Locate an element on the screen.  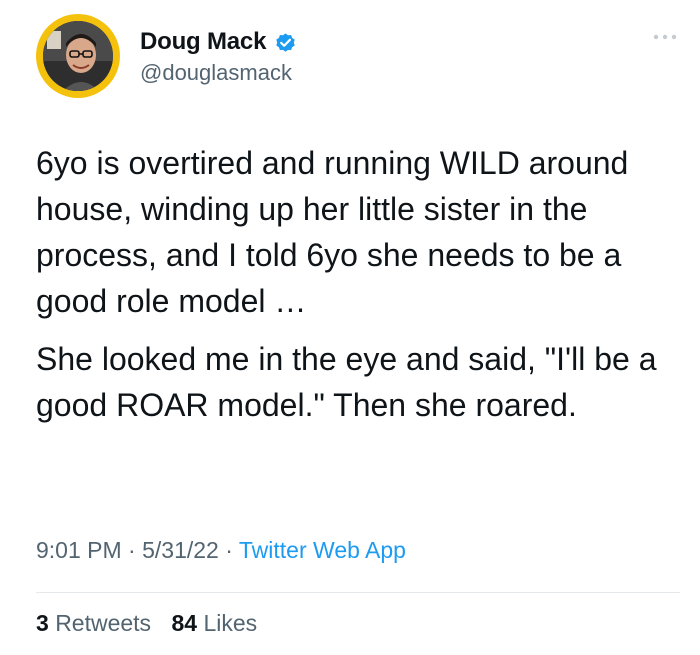
retweets-label: Retweets is located at coordinates (103, 623).